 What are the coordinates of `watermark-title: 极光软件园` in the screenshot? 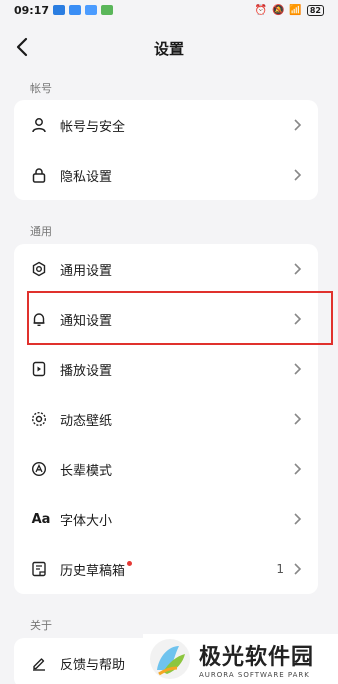 It's located at (257, 657).